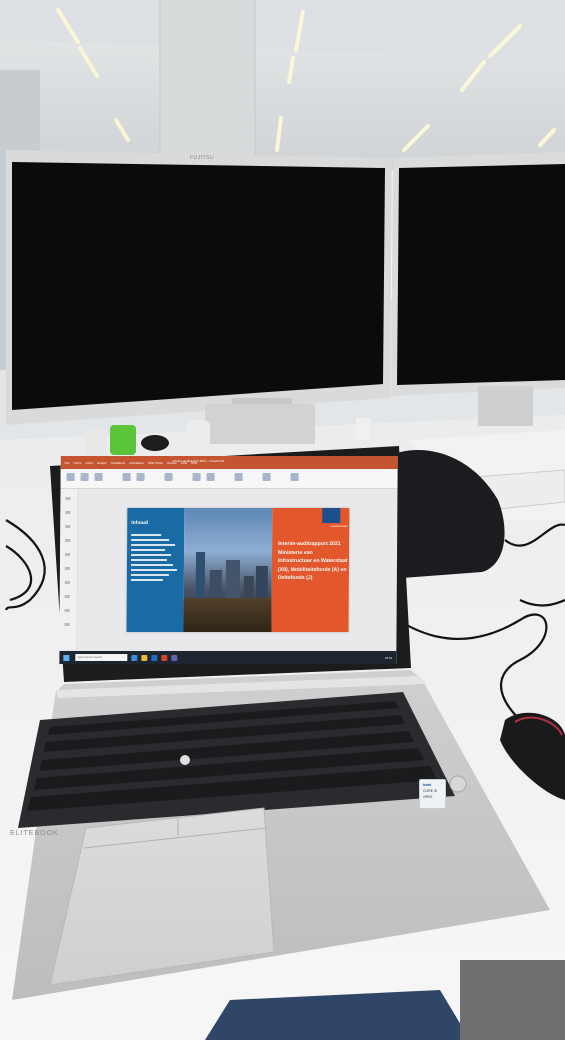 The height and width of the screenshot is (1040, 565). What do you see at coordinates (78, 463) in the screenshot?
I see `ribbon-tab: Home` at bounding box center [78, 463].